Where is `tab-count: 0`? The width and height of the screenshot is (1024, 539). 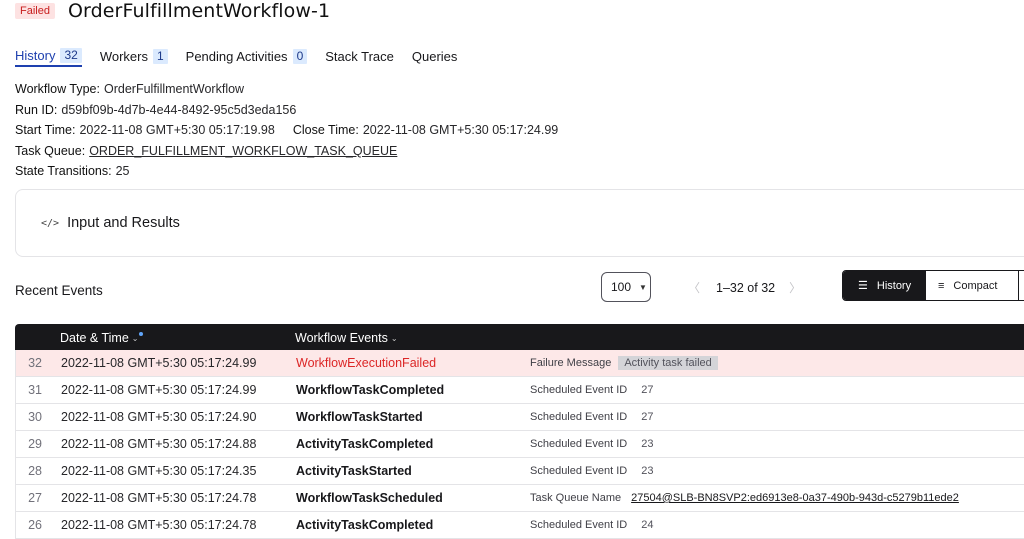
tab-count: 0 is located at coordinates (300, 56).